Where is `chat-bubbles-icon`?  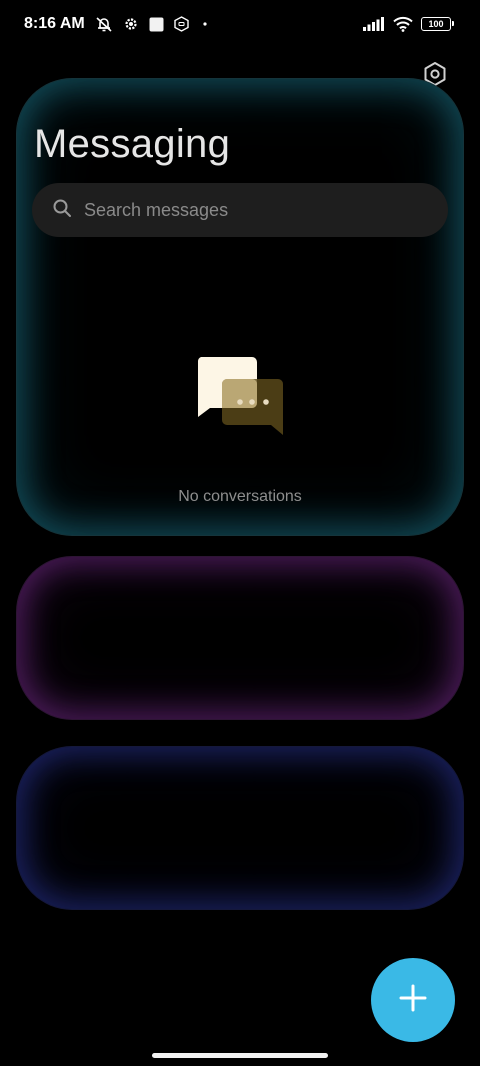
chat-bubbles-icon is located at coordinates (240, 396).